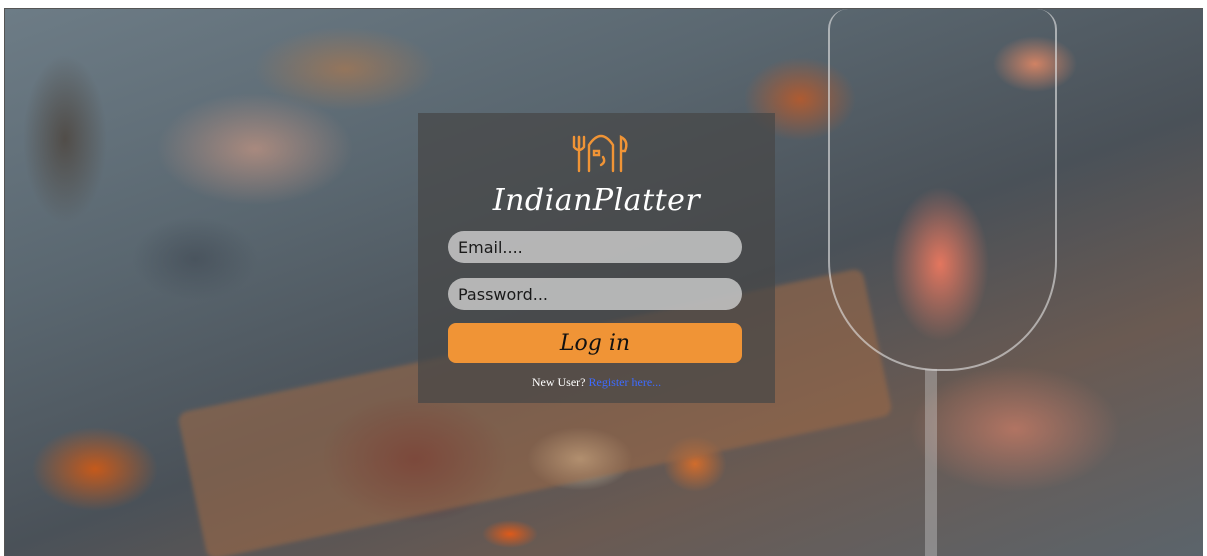 The width and height of the screenshot is (1207, 556). Describe the element at coordinates (942, 190) in the screenshot. I see `background-wine-glass` at that location.